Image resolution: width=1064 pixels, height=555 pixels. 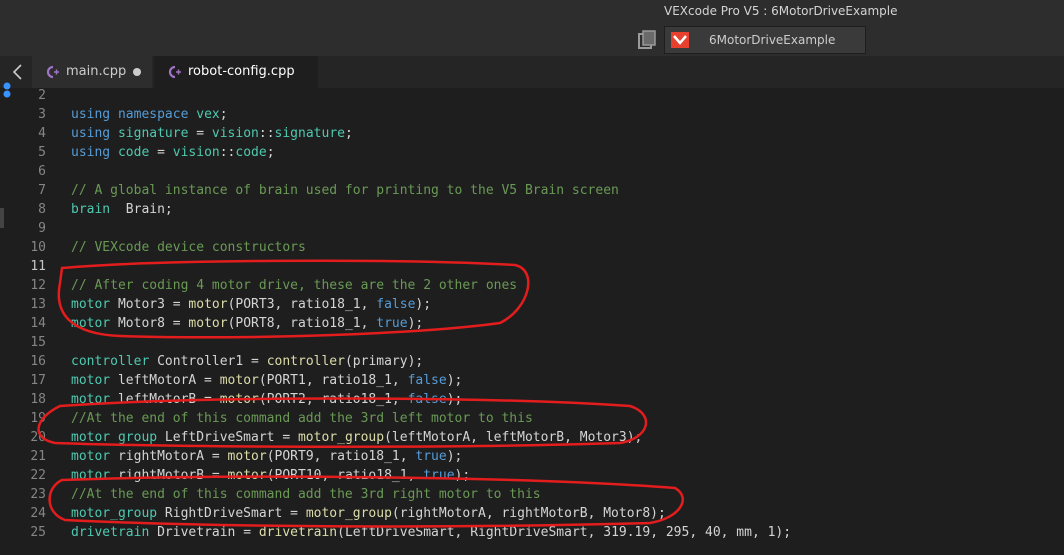 I want to click on code-text: brain Brain;, so click(x=122, y=209).